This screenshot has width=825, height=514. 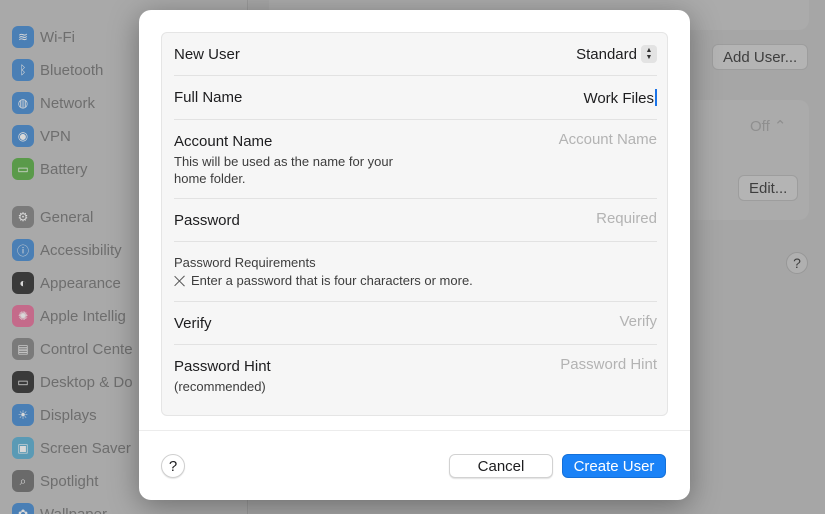 I want to click on globe-icon: ◍, so click(x=23, y=103).